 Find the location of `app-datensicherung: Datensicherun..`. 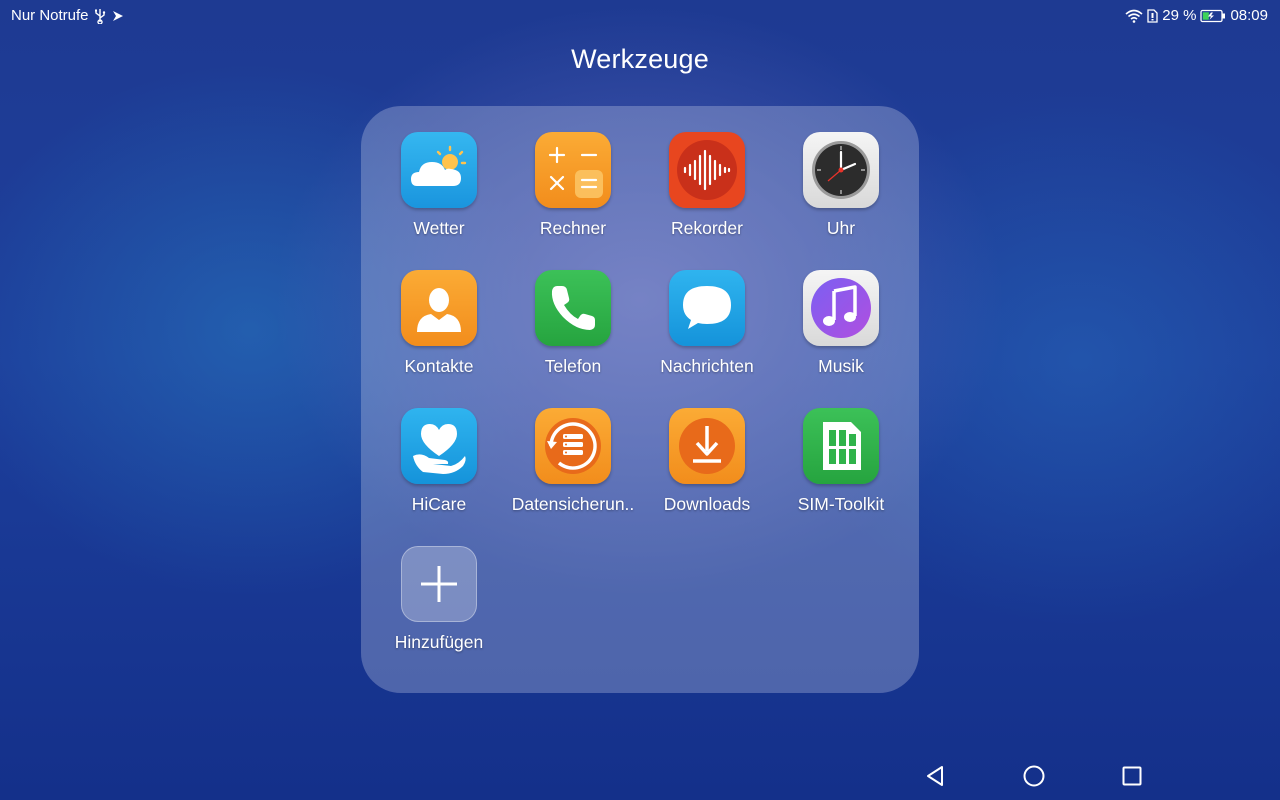

app-datensicherung: Datensicherun.. is located at coordinates (573, 472).